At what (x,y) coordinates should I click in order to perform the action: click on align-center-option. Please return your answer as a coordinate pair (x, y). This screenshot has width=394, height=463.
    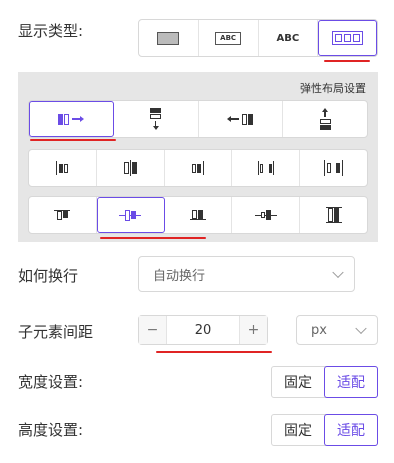
    Looking at the image, I should click on (130, 215).